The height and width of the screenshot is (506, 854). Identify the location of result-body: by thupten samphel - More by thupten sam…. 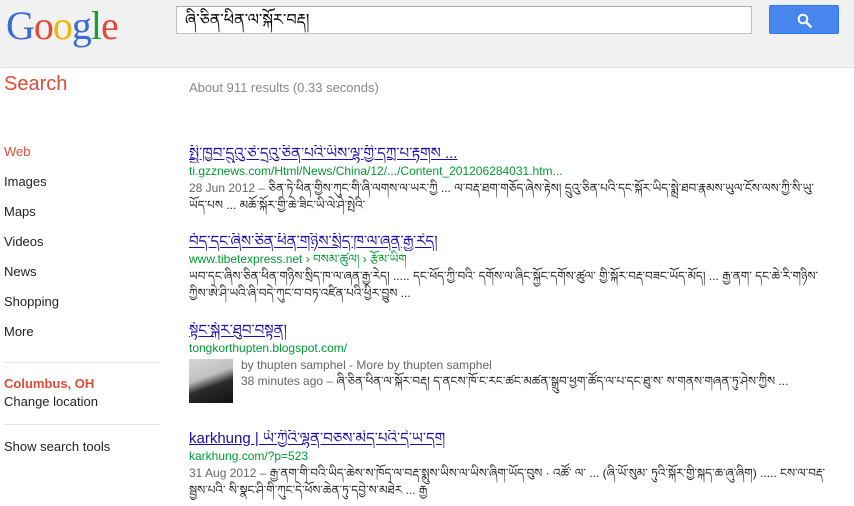
(536, 374).